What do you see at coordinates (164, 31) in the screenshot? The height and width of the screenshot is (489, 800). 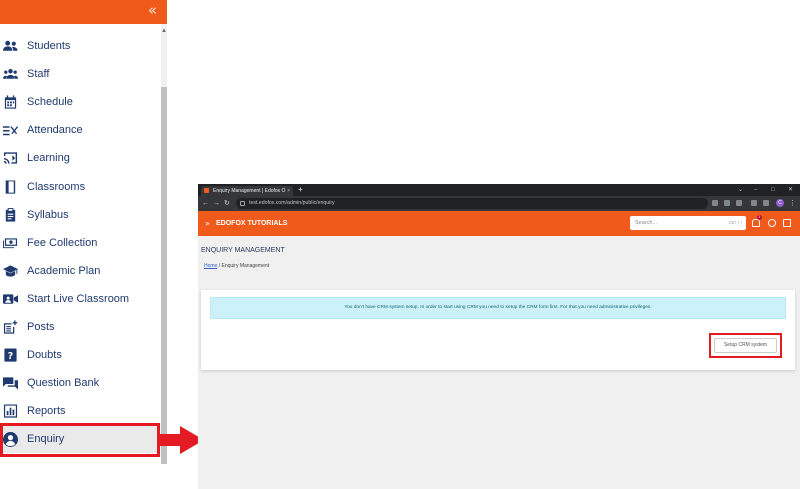 I see `scroll-up-arrow-icon: ▲` at bounding box center [164, 31].